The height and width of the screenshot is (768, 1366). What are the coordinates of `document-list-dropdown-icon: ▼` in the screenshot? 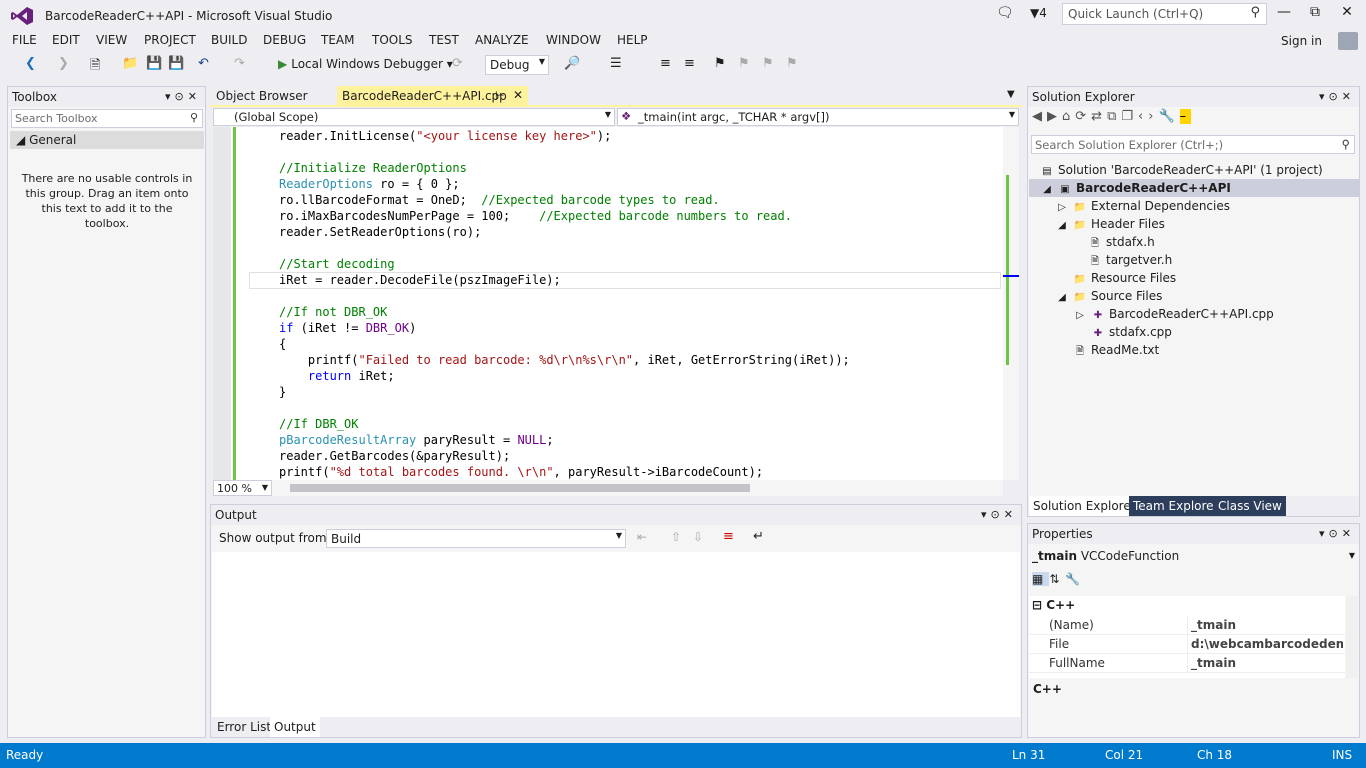 It's located at (1011, 94).